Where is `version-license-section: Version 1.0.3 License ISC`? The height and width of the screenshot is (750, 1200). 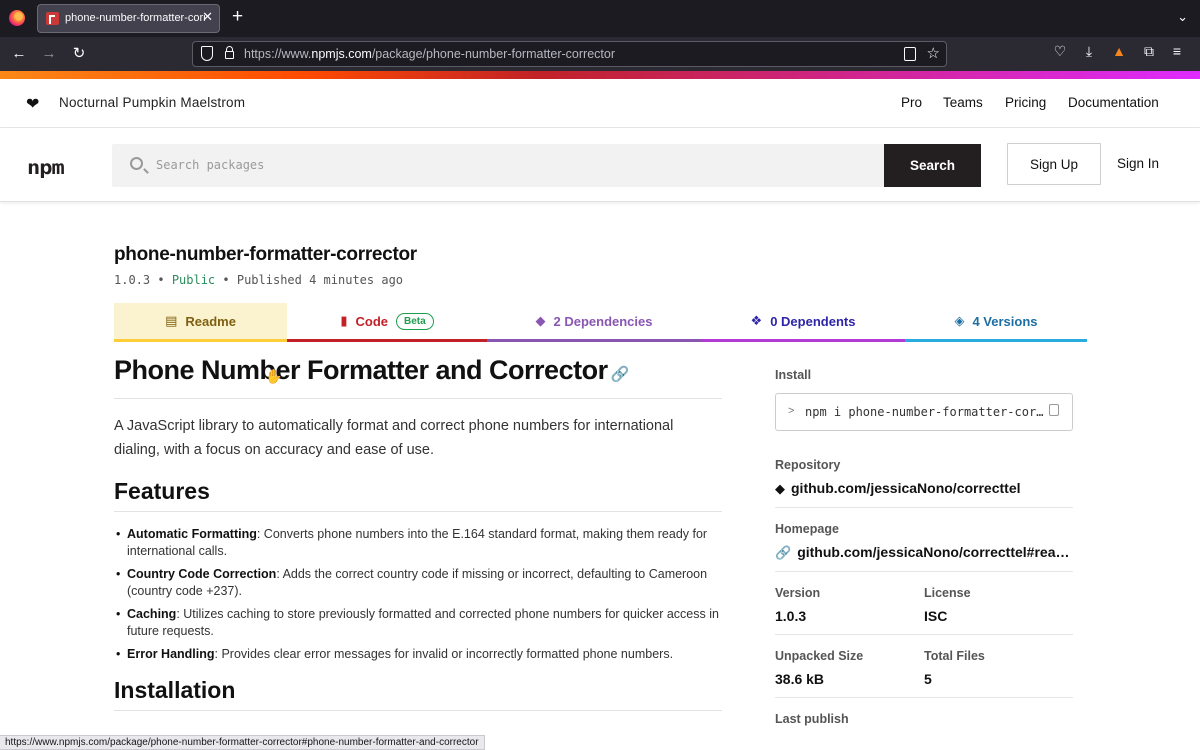
version-license-section: Version 1.0.3 License ISC is located at coordinates (924, 610).